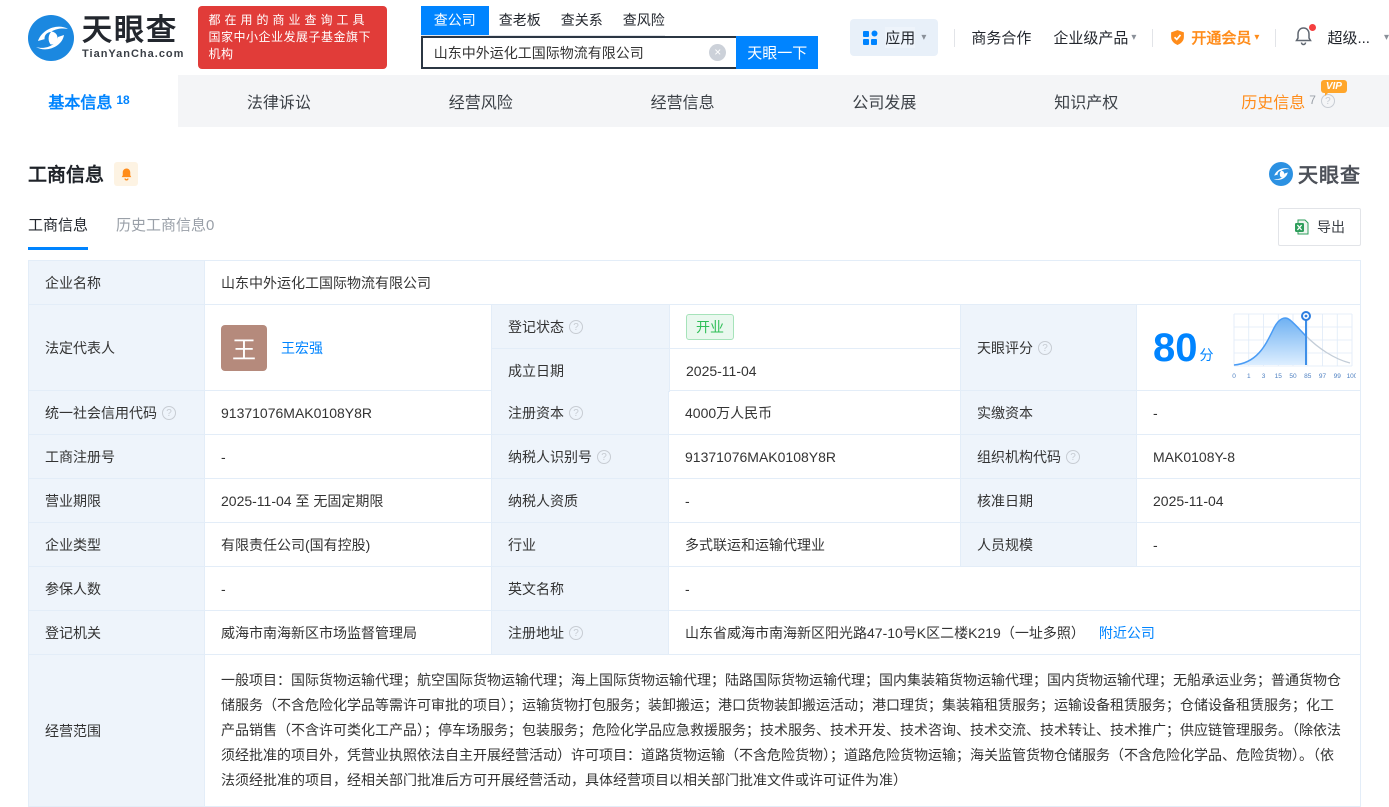 This screenshot has height=807, width=1389. Describe the element at coordinates (1048, 456) in the screenshot. I see `org-code-label: 组织机构代码?` at that location.